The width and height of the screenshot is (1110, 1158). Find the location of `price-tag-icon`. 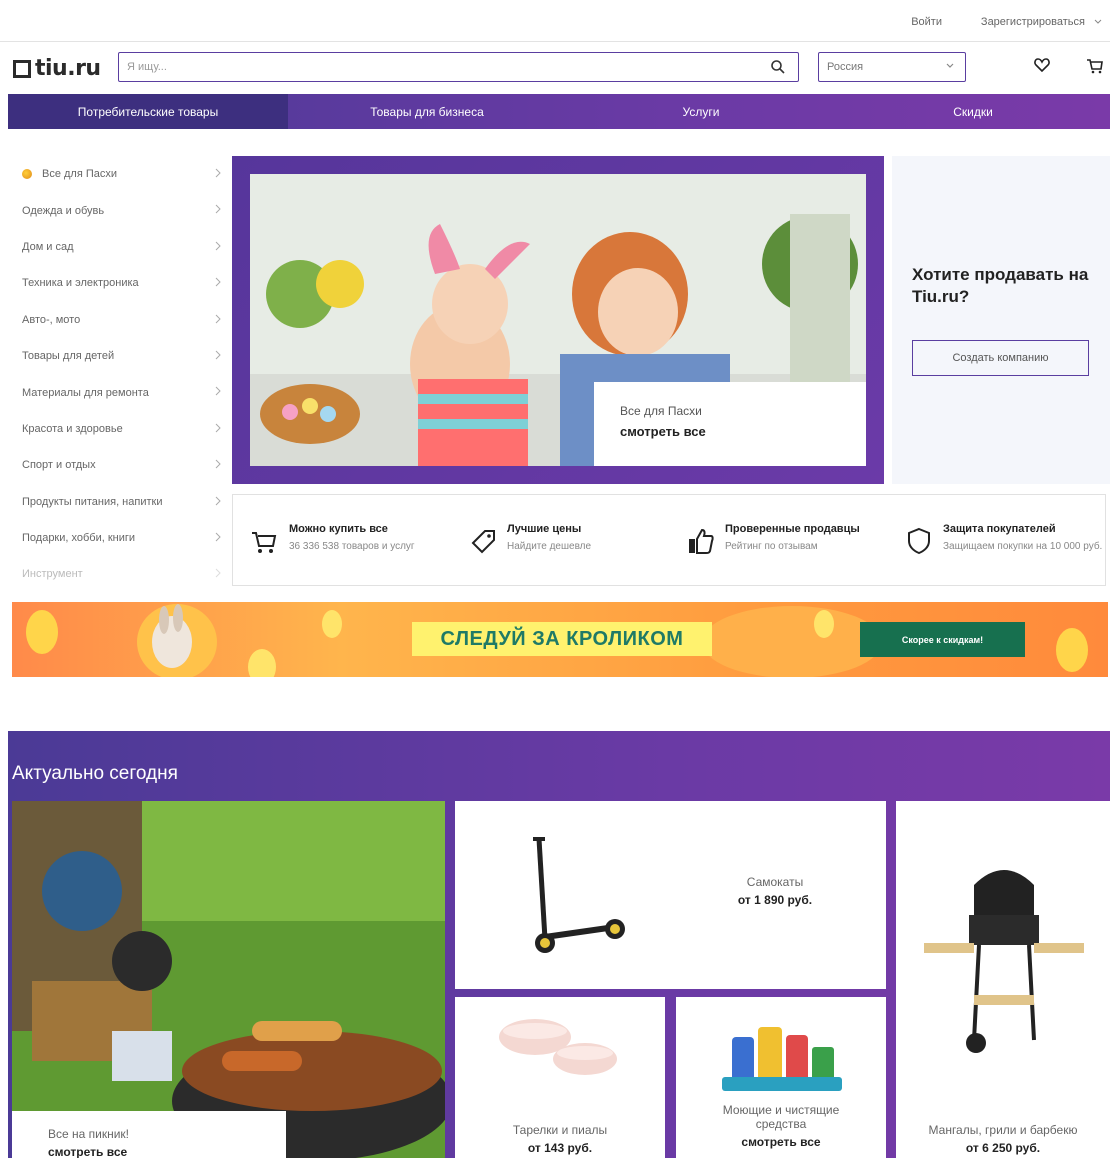

price-tag-icon is located at coordinates (483, 542).